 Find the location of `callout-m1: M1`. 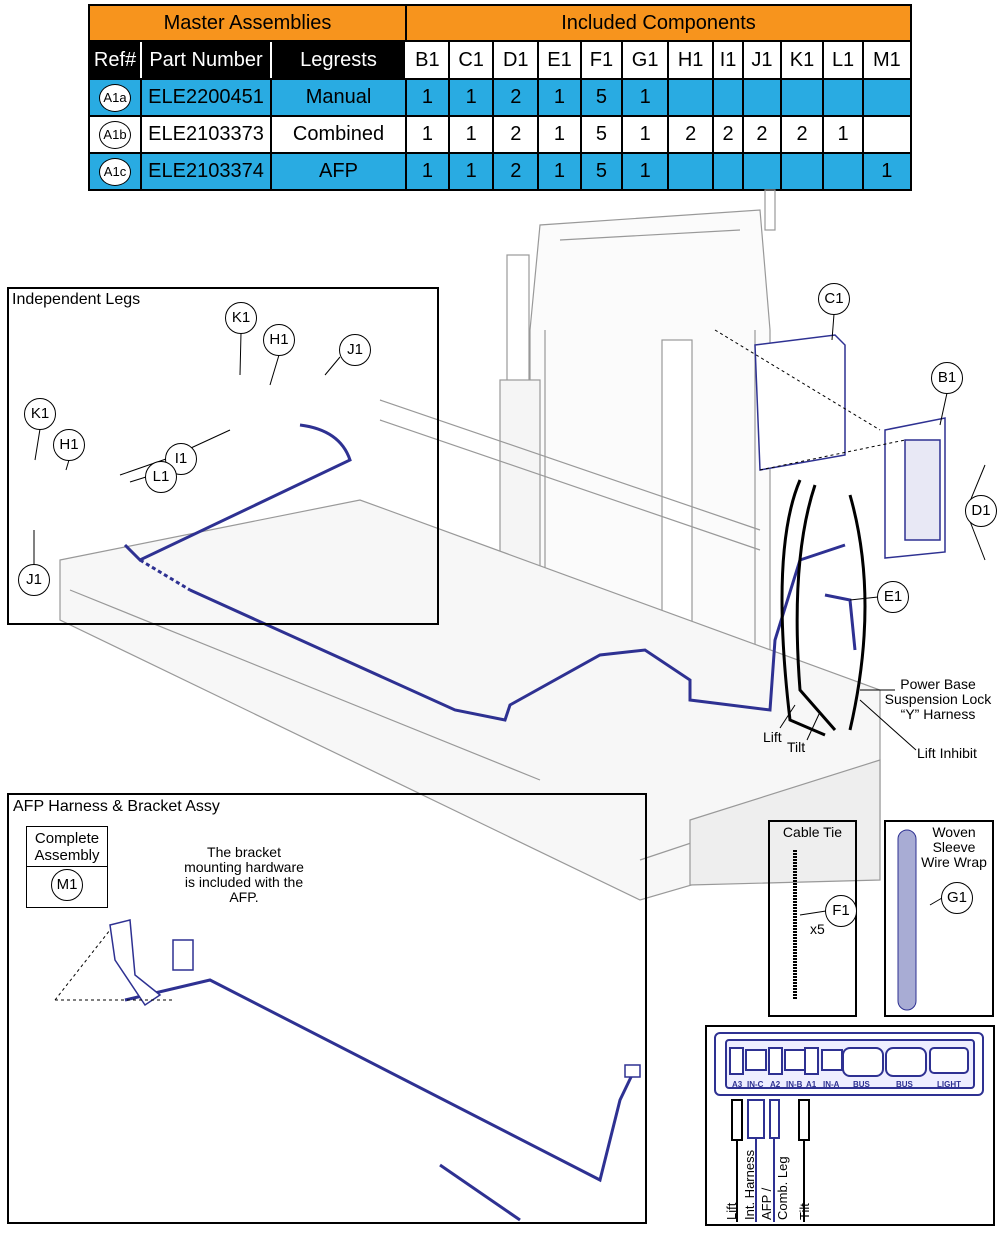

callout-m1: M1 is located at coordinates (67, 885).